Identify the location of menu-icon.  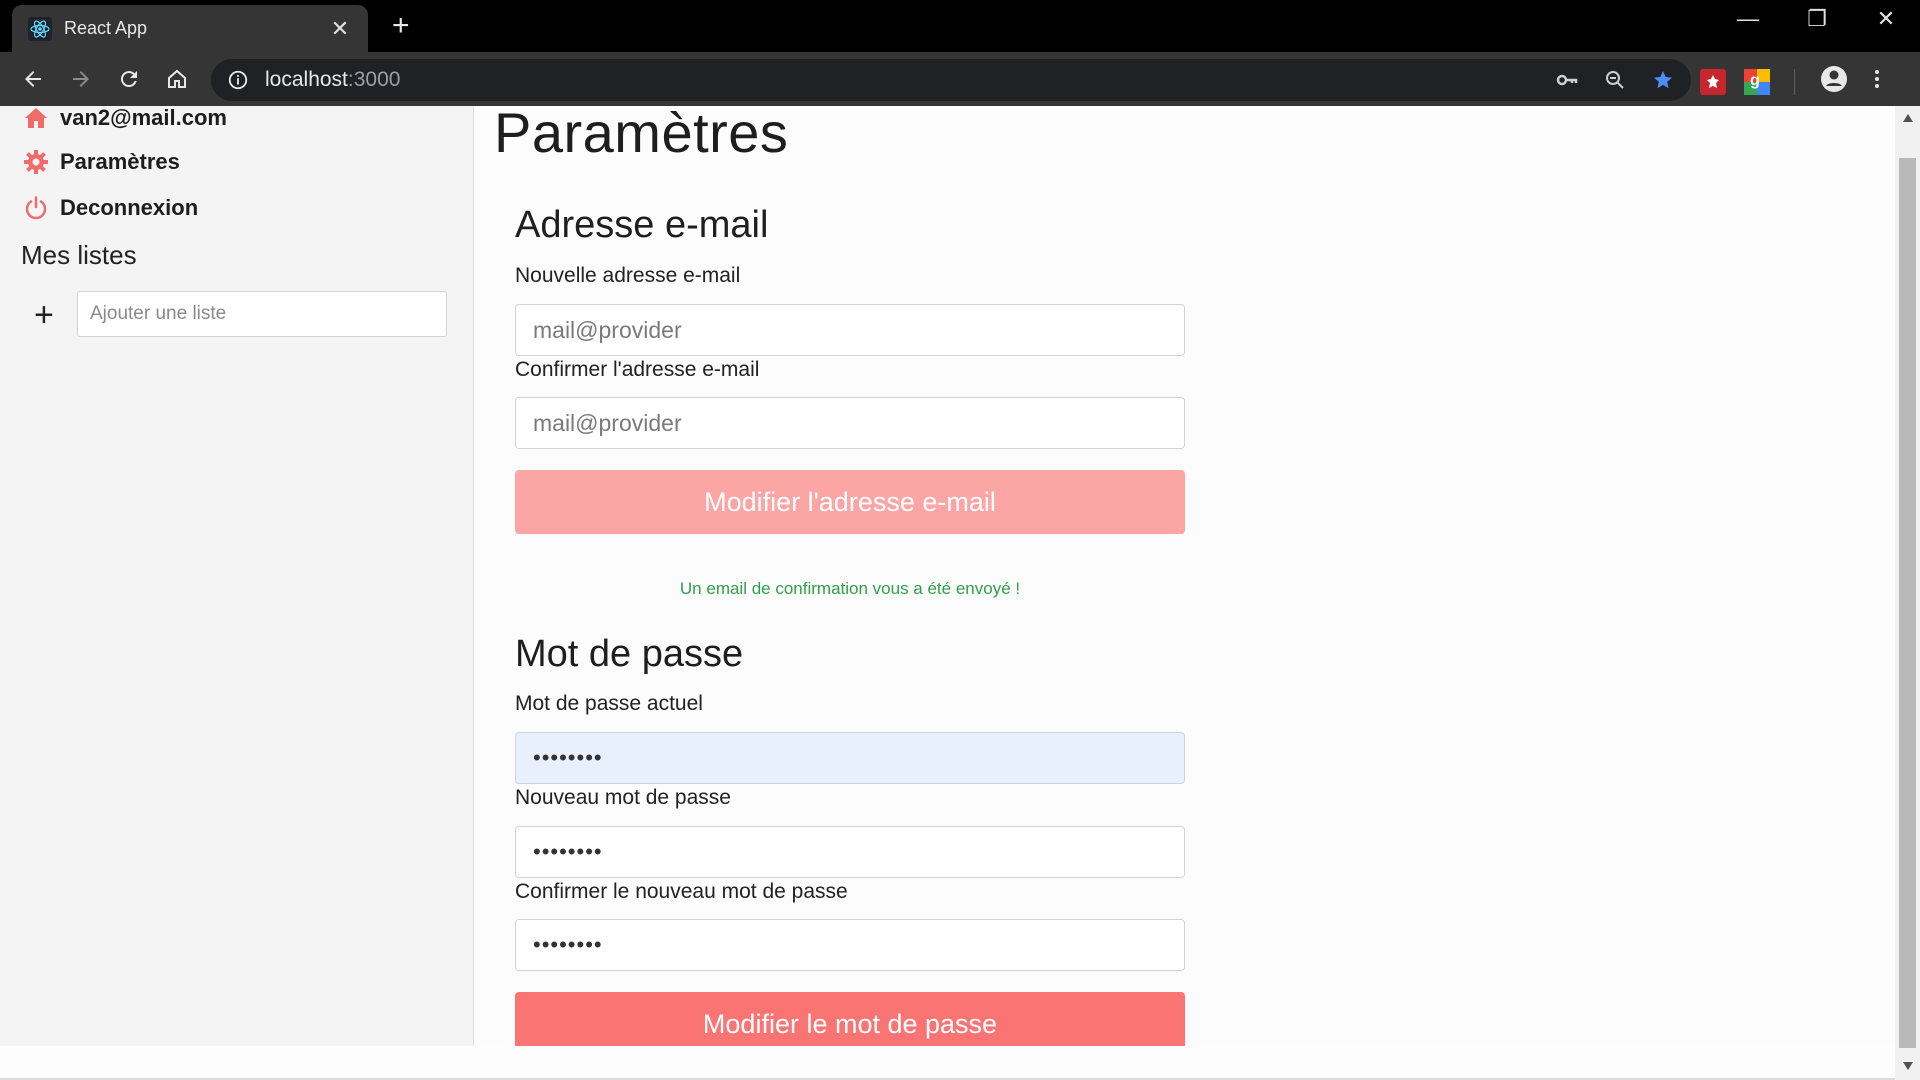
(1877, 81).